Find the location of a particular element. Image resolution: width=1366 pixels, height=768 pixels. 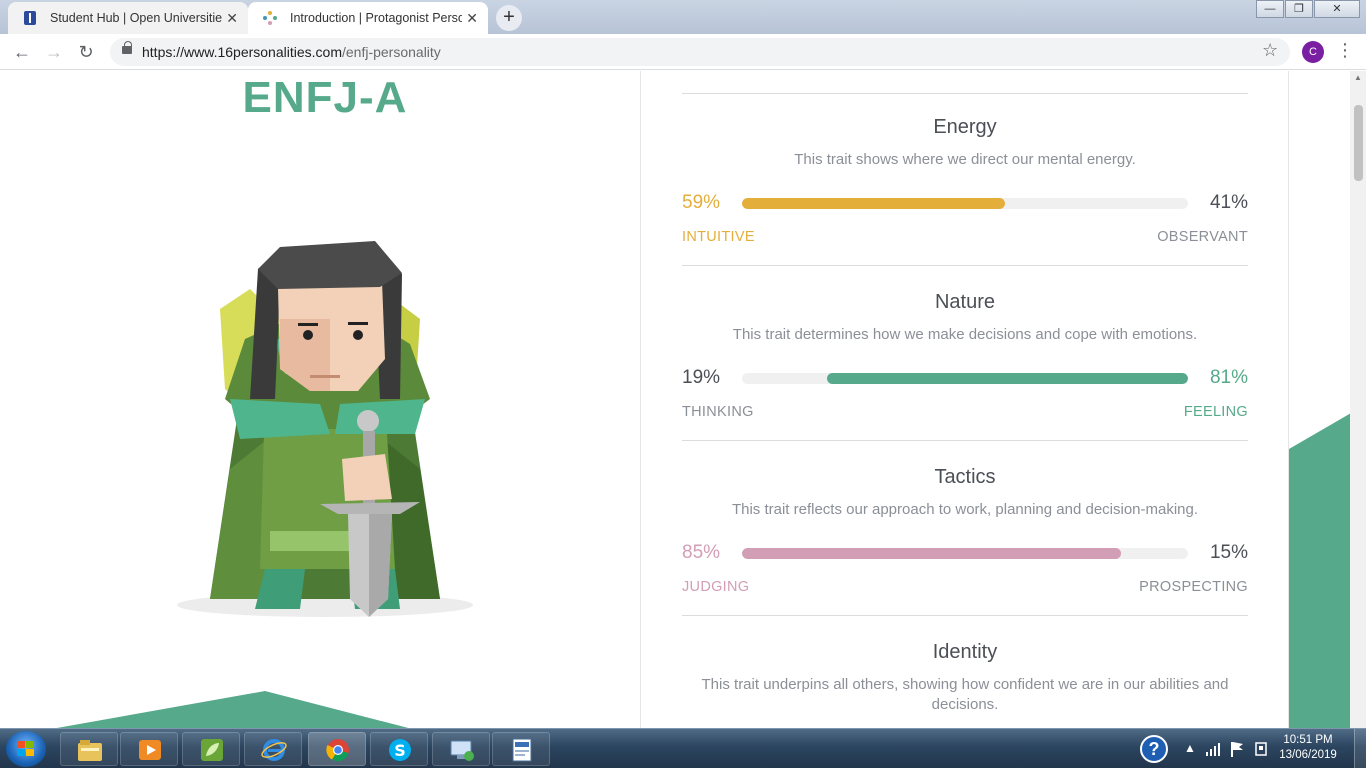

skype-icon: S is located at coordinates (400, 750).